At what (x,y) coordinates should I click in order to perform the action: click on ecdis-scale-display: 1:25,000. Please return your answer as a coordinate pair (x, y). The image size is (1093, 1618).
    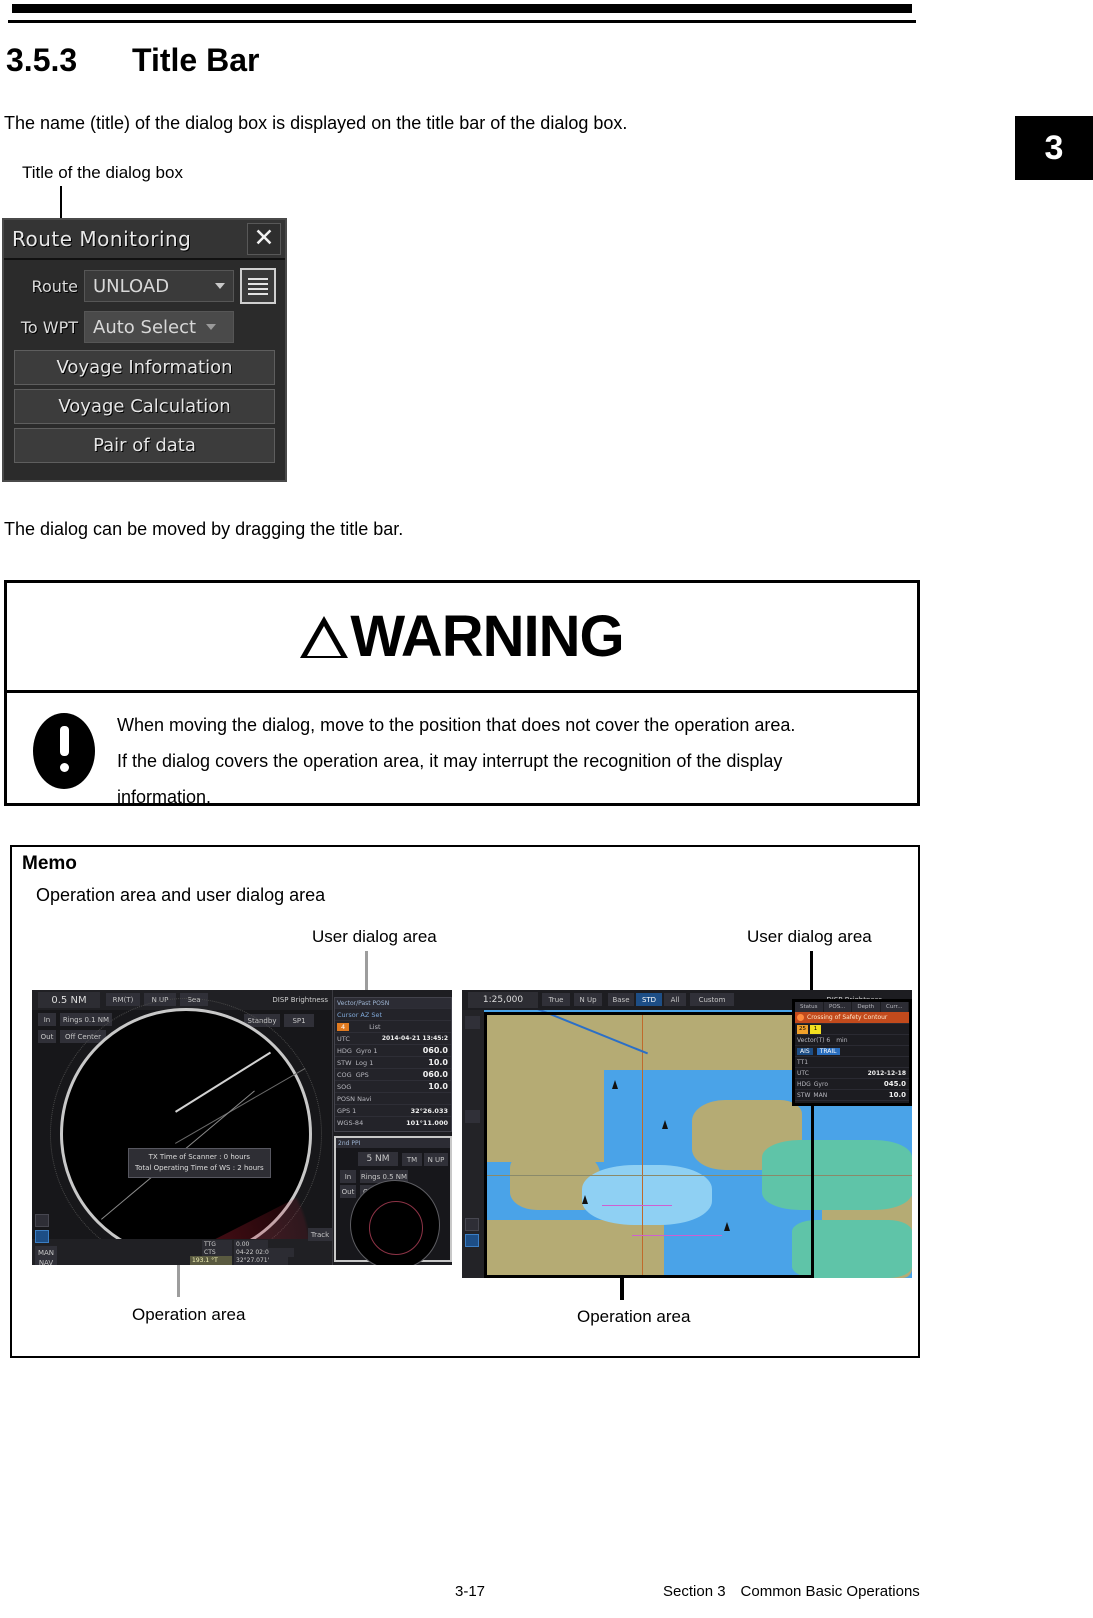
    Looking at the image, I should click on (503, 1000).